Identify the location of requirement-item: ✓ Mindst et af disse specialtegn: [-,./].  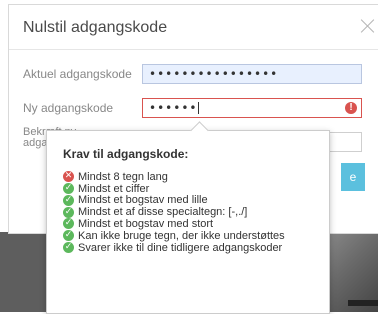
(174, 212).